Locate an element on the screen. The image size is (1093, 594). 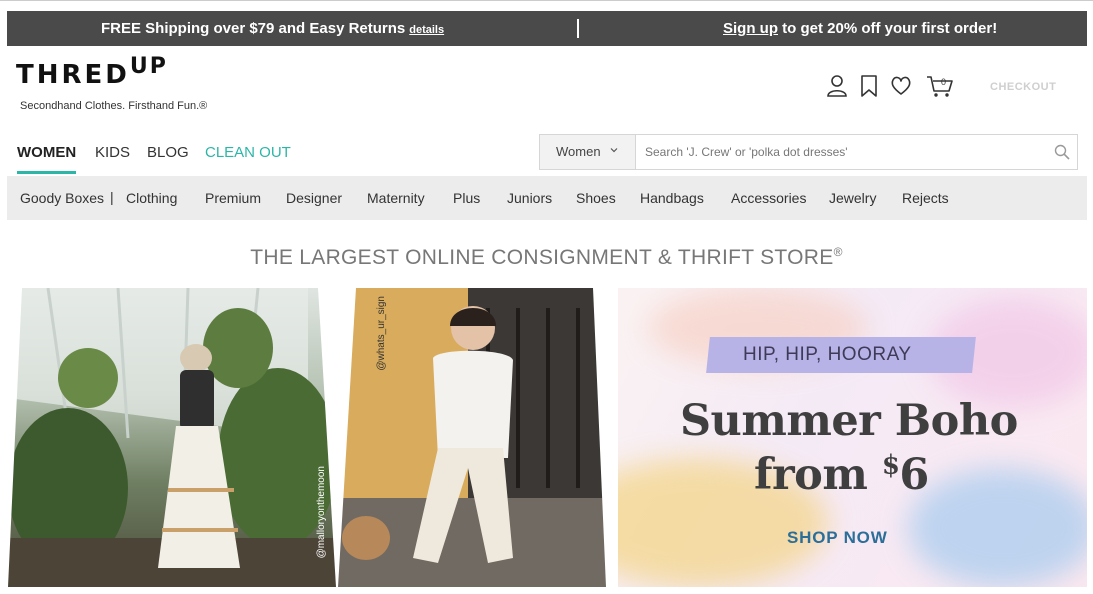
search-icon is located at coordinates (1062, 152).